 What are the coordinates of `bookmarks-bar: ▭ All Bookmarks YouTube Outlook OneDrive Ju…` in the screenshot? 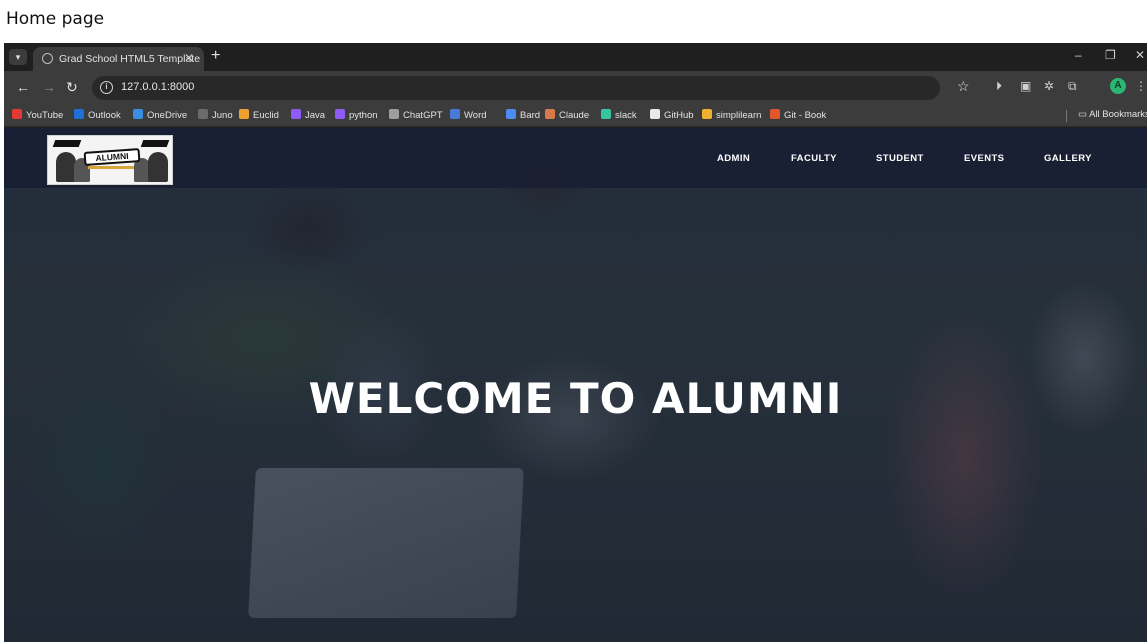 It's located at (575, 116).